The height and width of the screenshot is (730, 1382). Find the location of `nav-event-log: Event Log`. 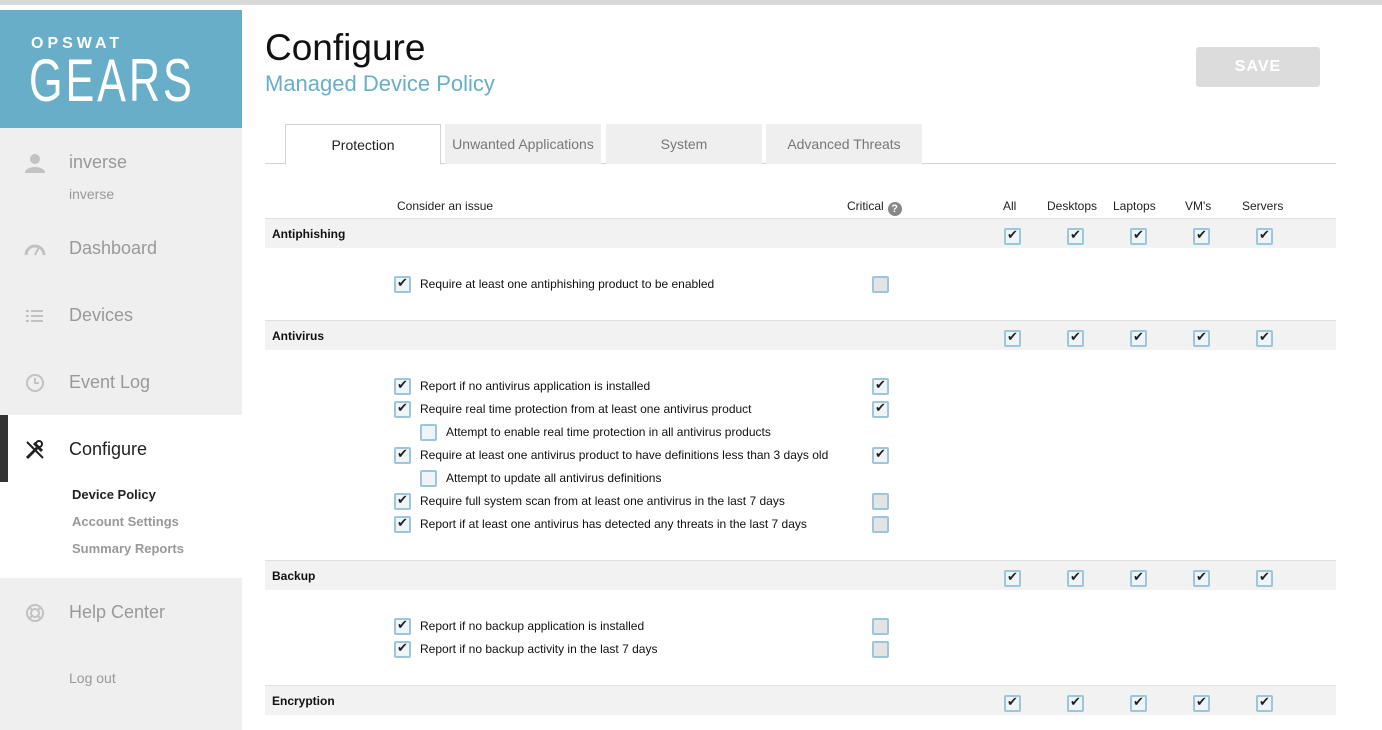

nav-event-log: Event Log is located at coordinates (121, 384).